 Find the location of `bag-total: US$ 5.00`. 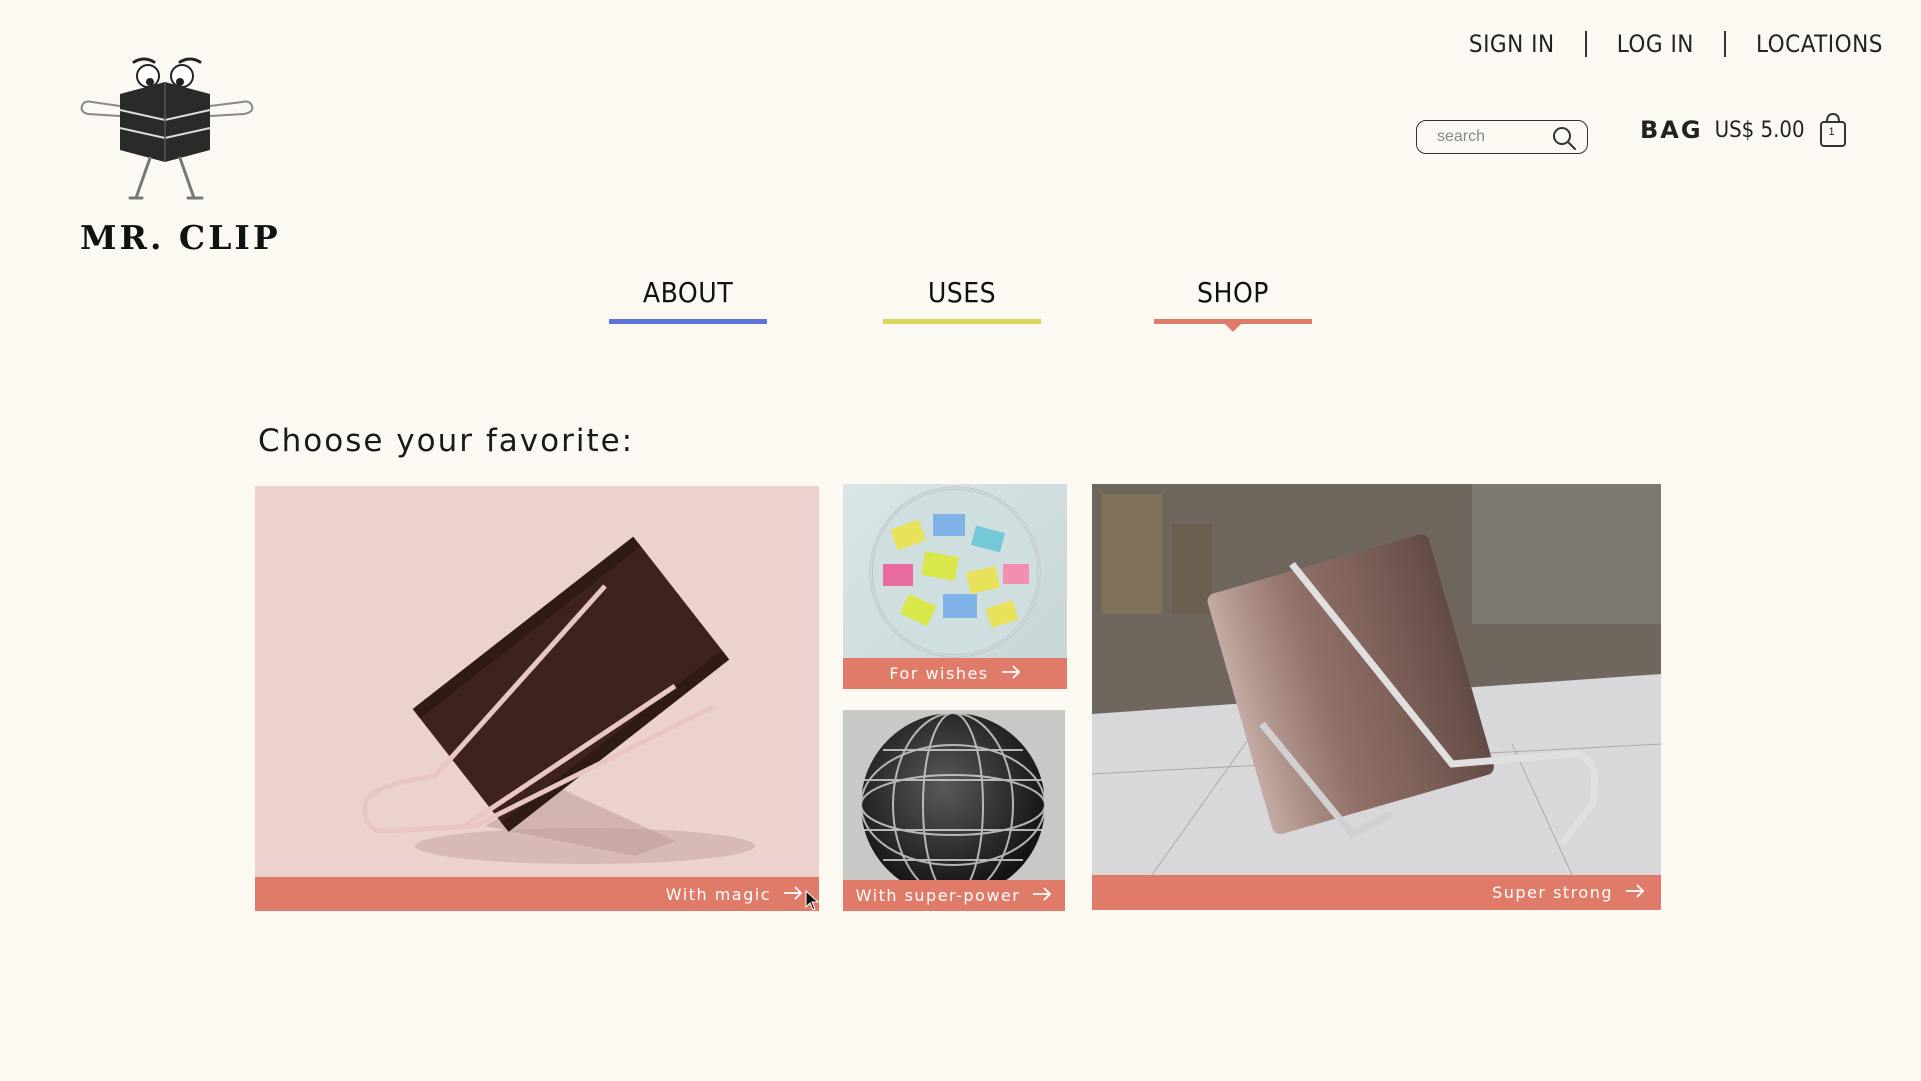

bag-total: US$ 5.00 is located at coordinates (1759, 130).